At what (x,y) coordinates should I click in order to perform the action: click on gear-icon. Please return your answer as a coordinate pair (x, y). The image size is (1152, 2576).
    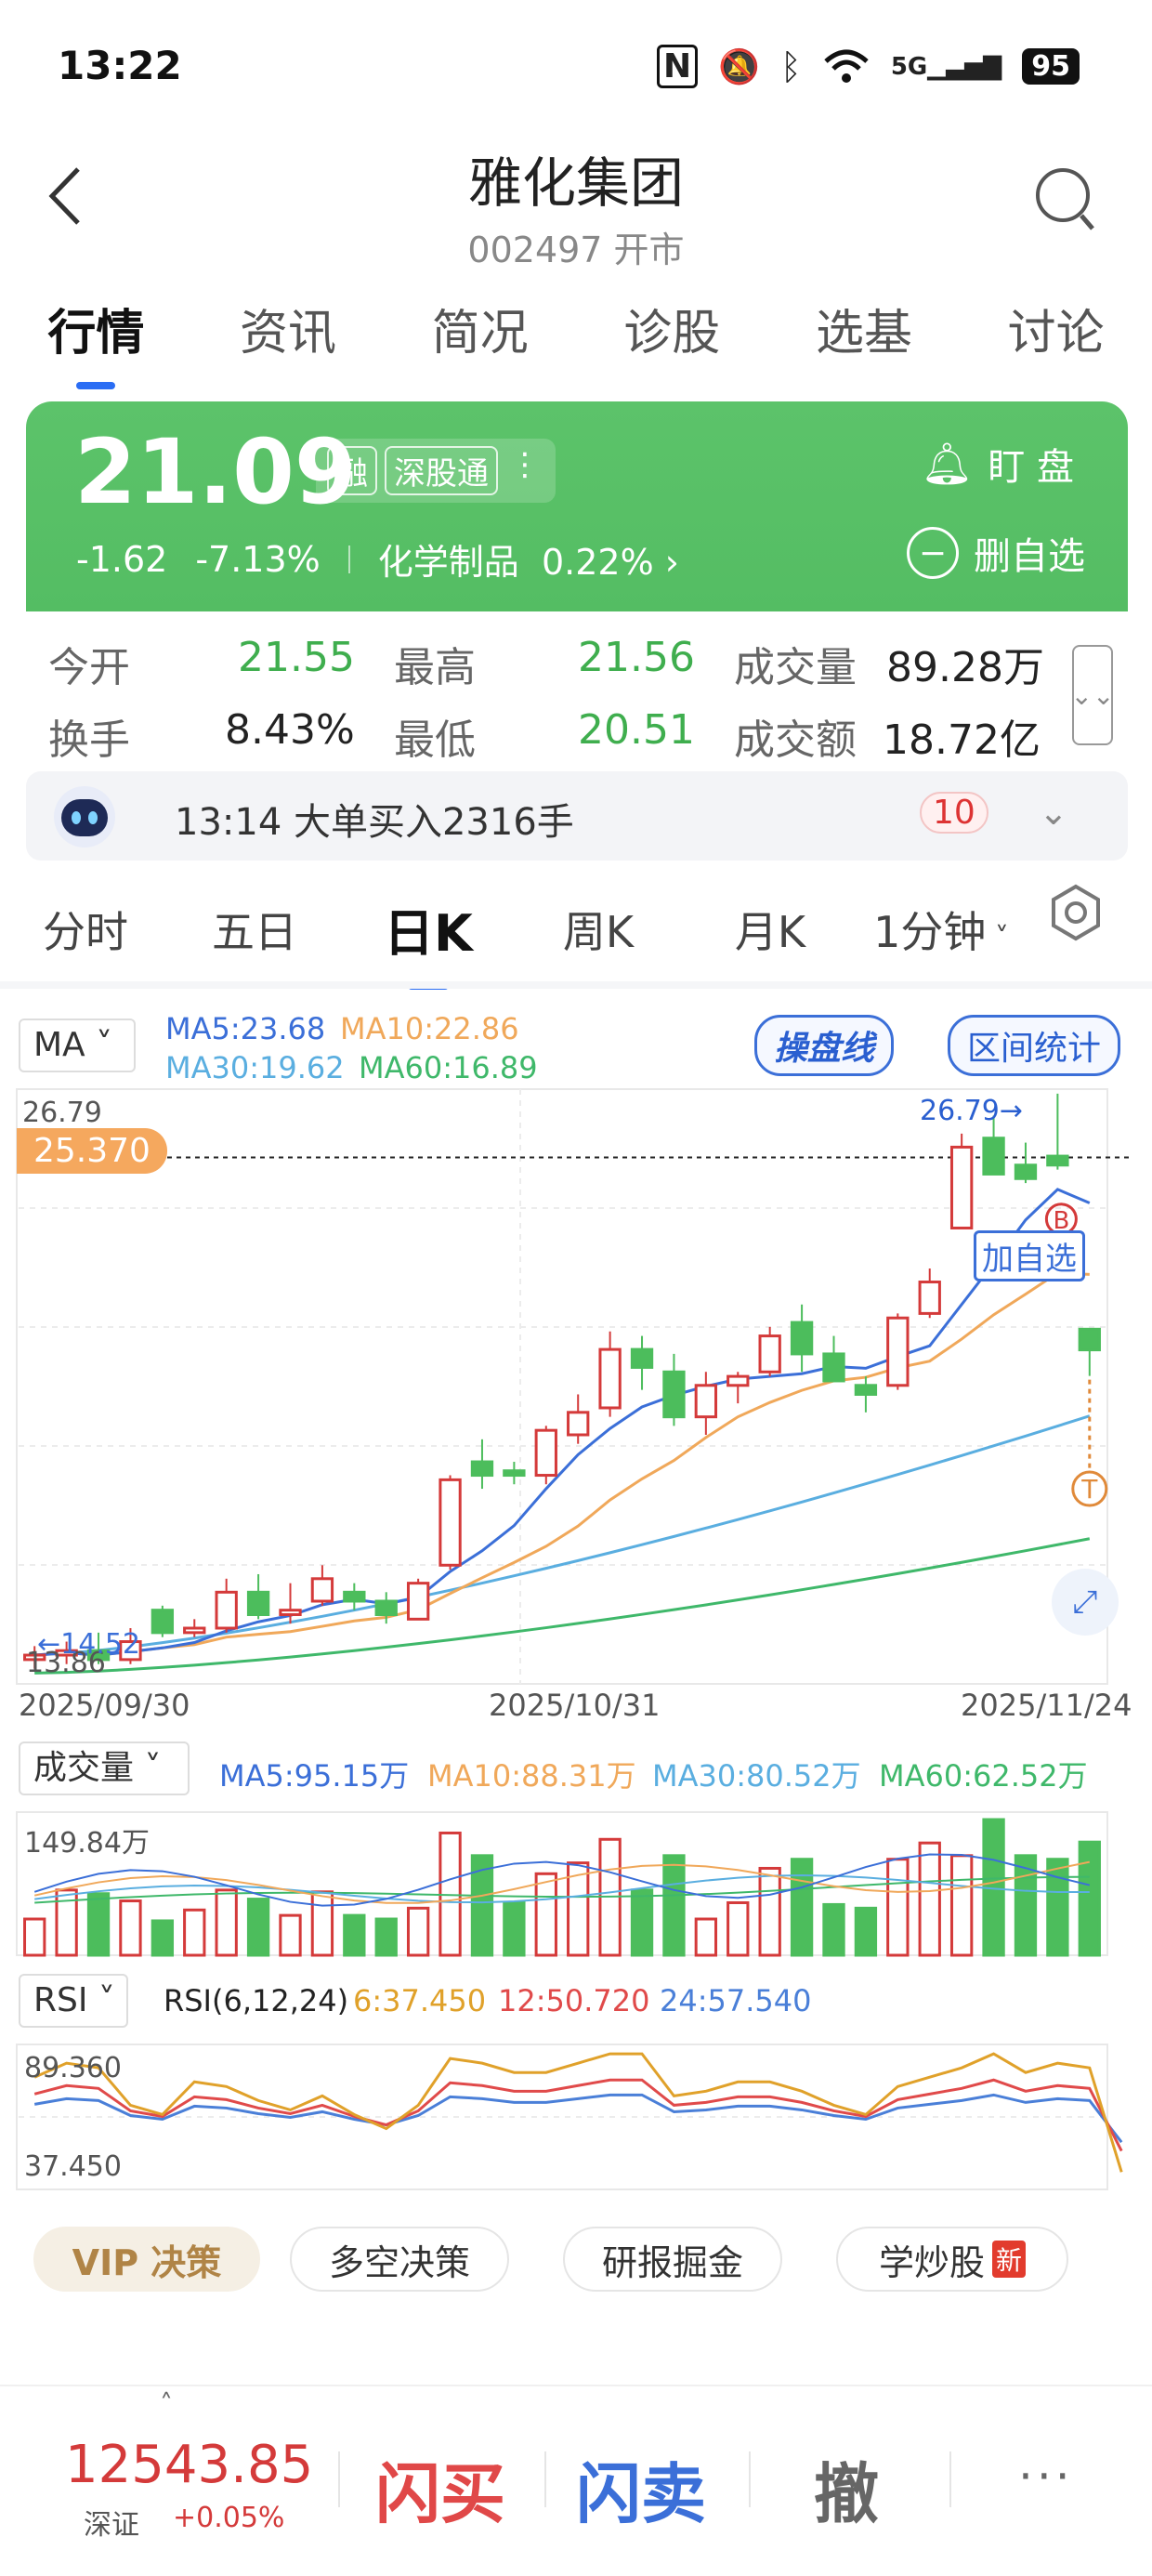
    Looking at the image, I should click on (1076, 912).